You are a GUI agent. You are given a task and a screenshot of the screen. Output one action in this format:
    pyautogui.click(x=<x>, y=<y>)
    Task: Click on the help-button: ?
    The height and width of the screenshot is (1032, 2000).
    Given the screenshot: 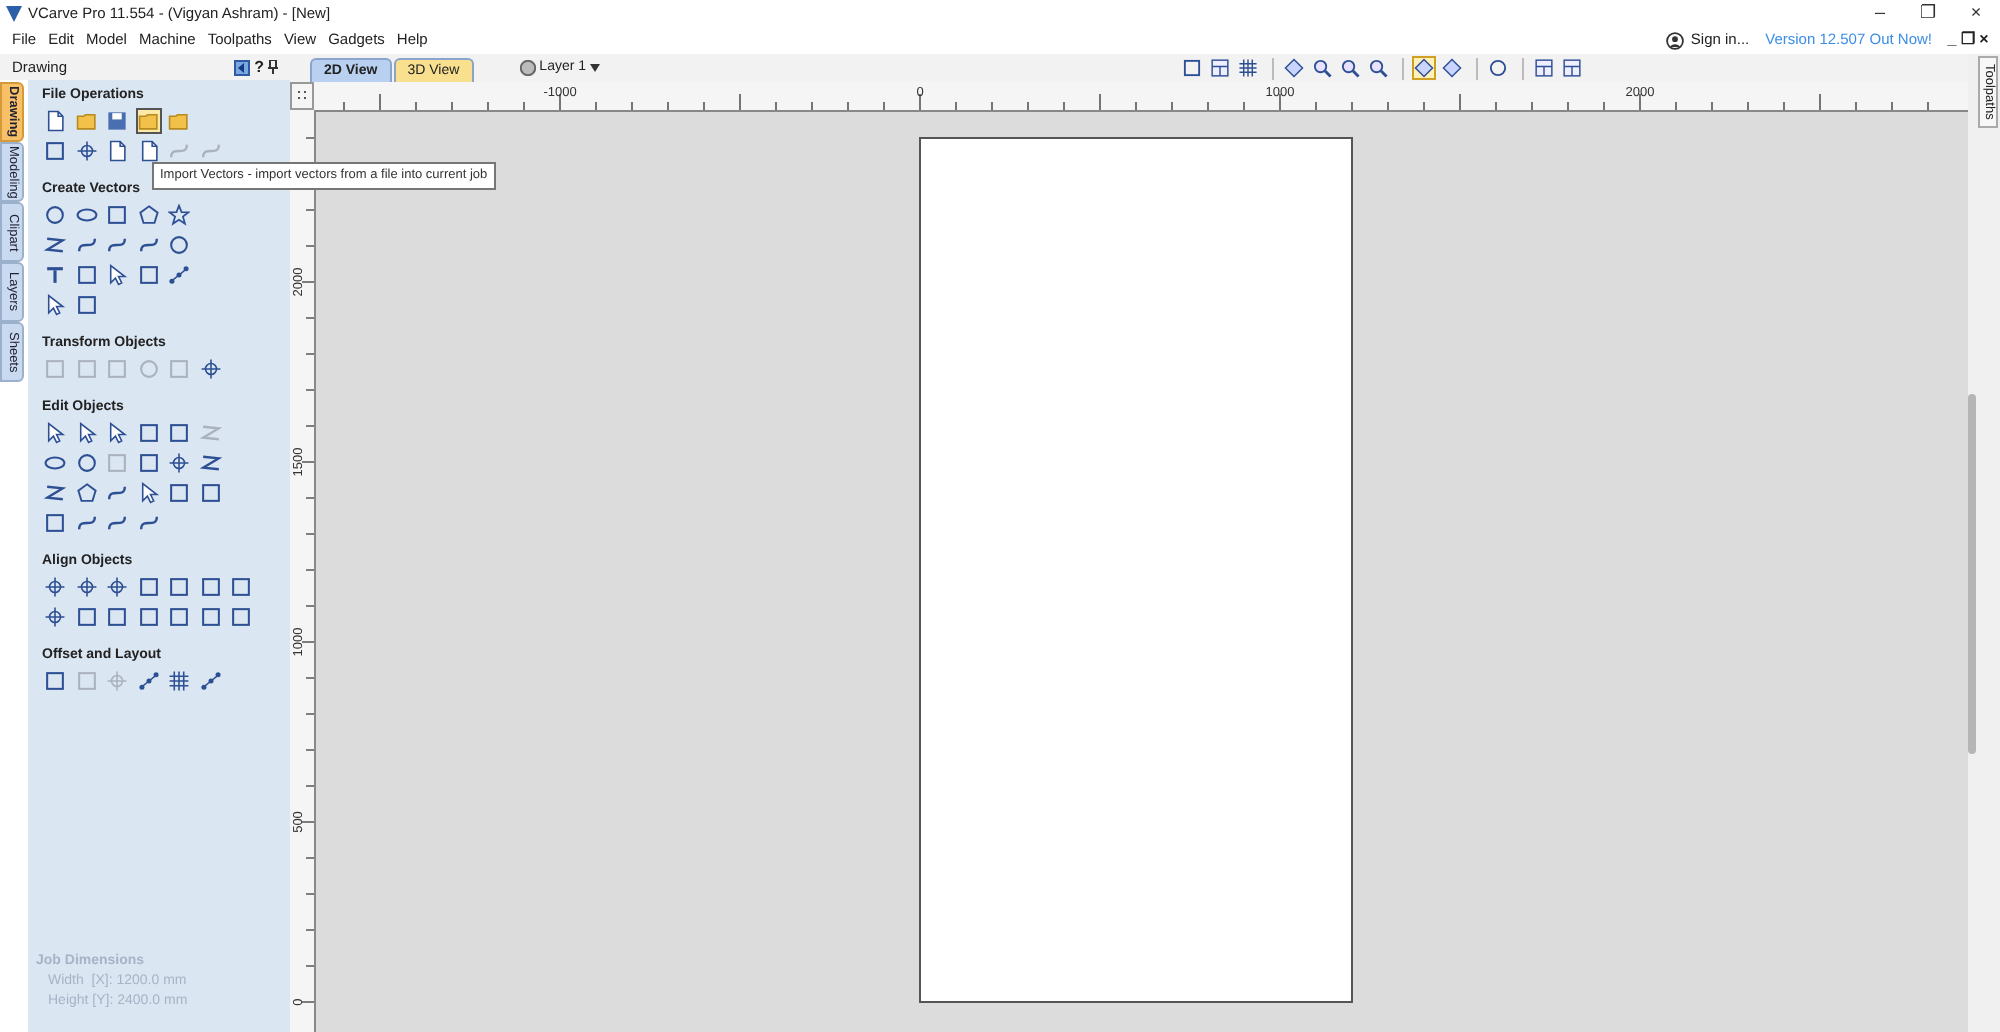 What is the action you would take?
    pyautogui.click(x=259, y=67)
    